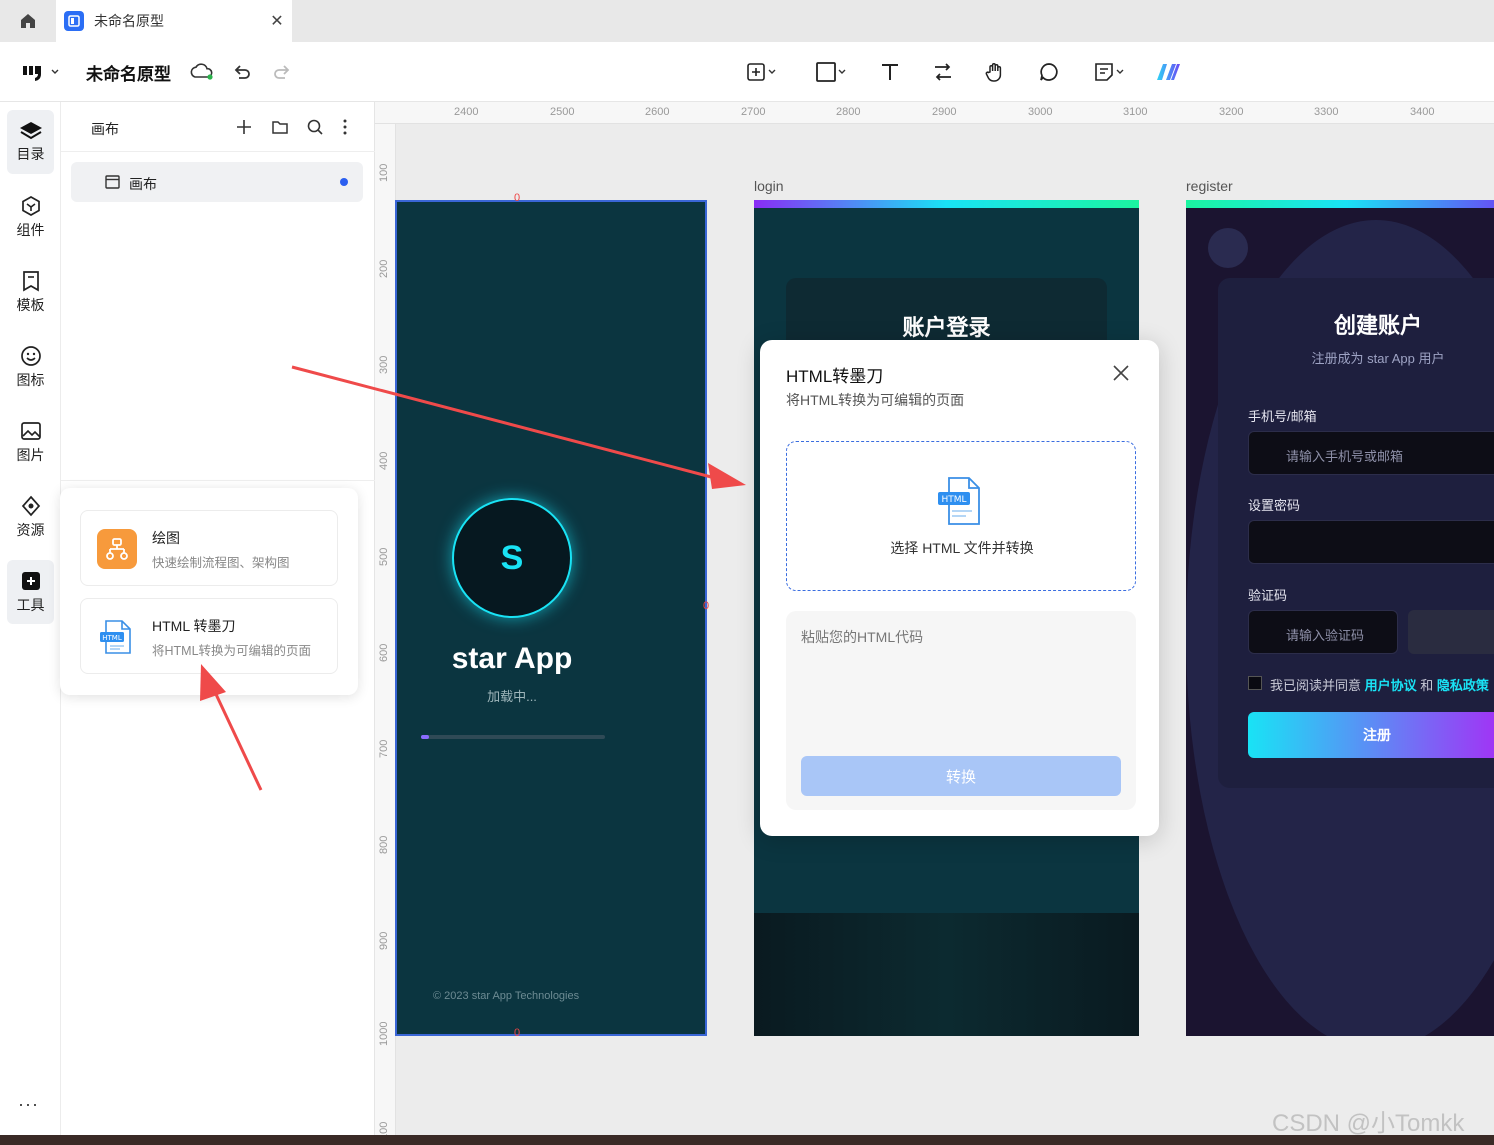  I want to click on frame-label-register: register, so click(1209, 186).